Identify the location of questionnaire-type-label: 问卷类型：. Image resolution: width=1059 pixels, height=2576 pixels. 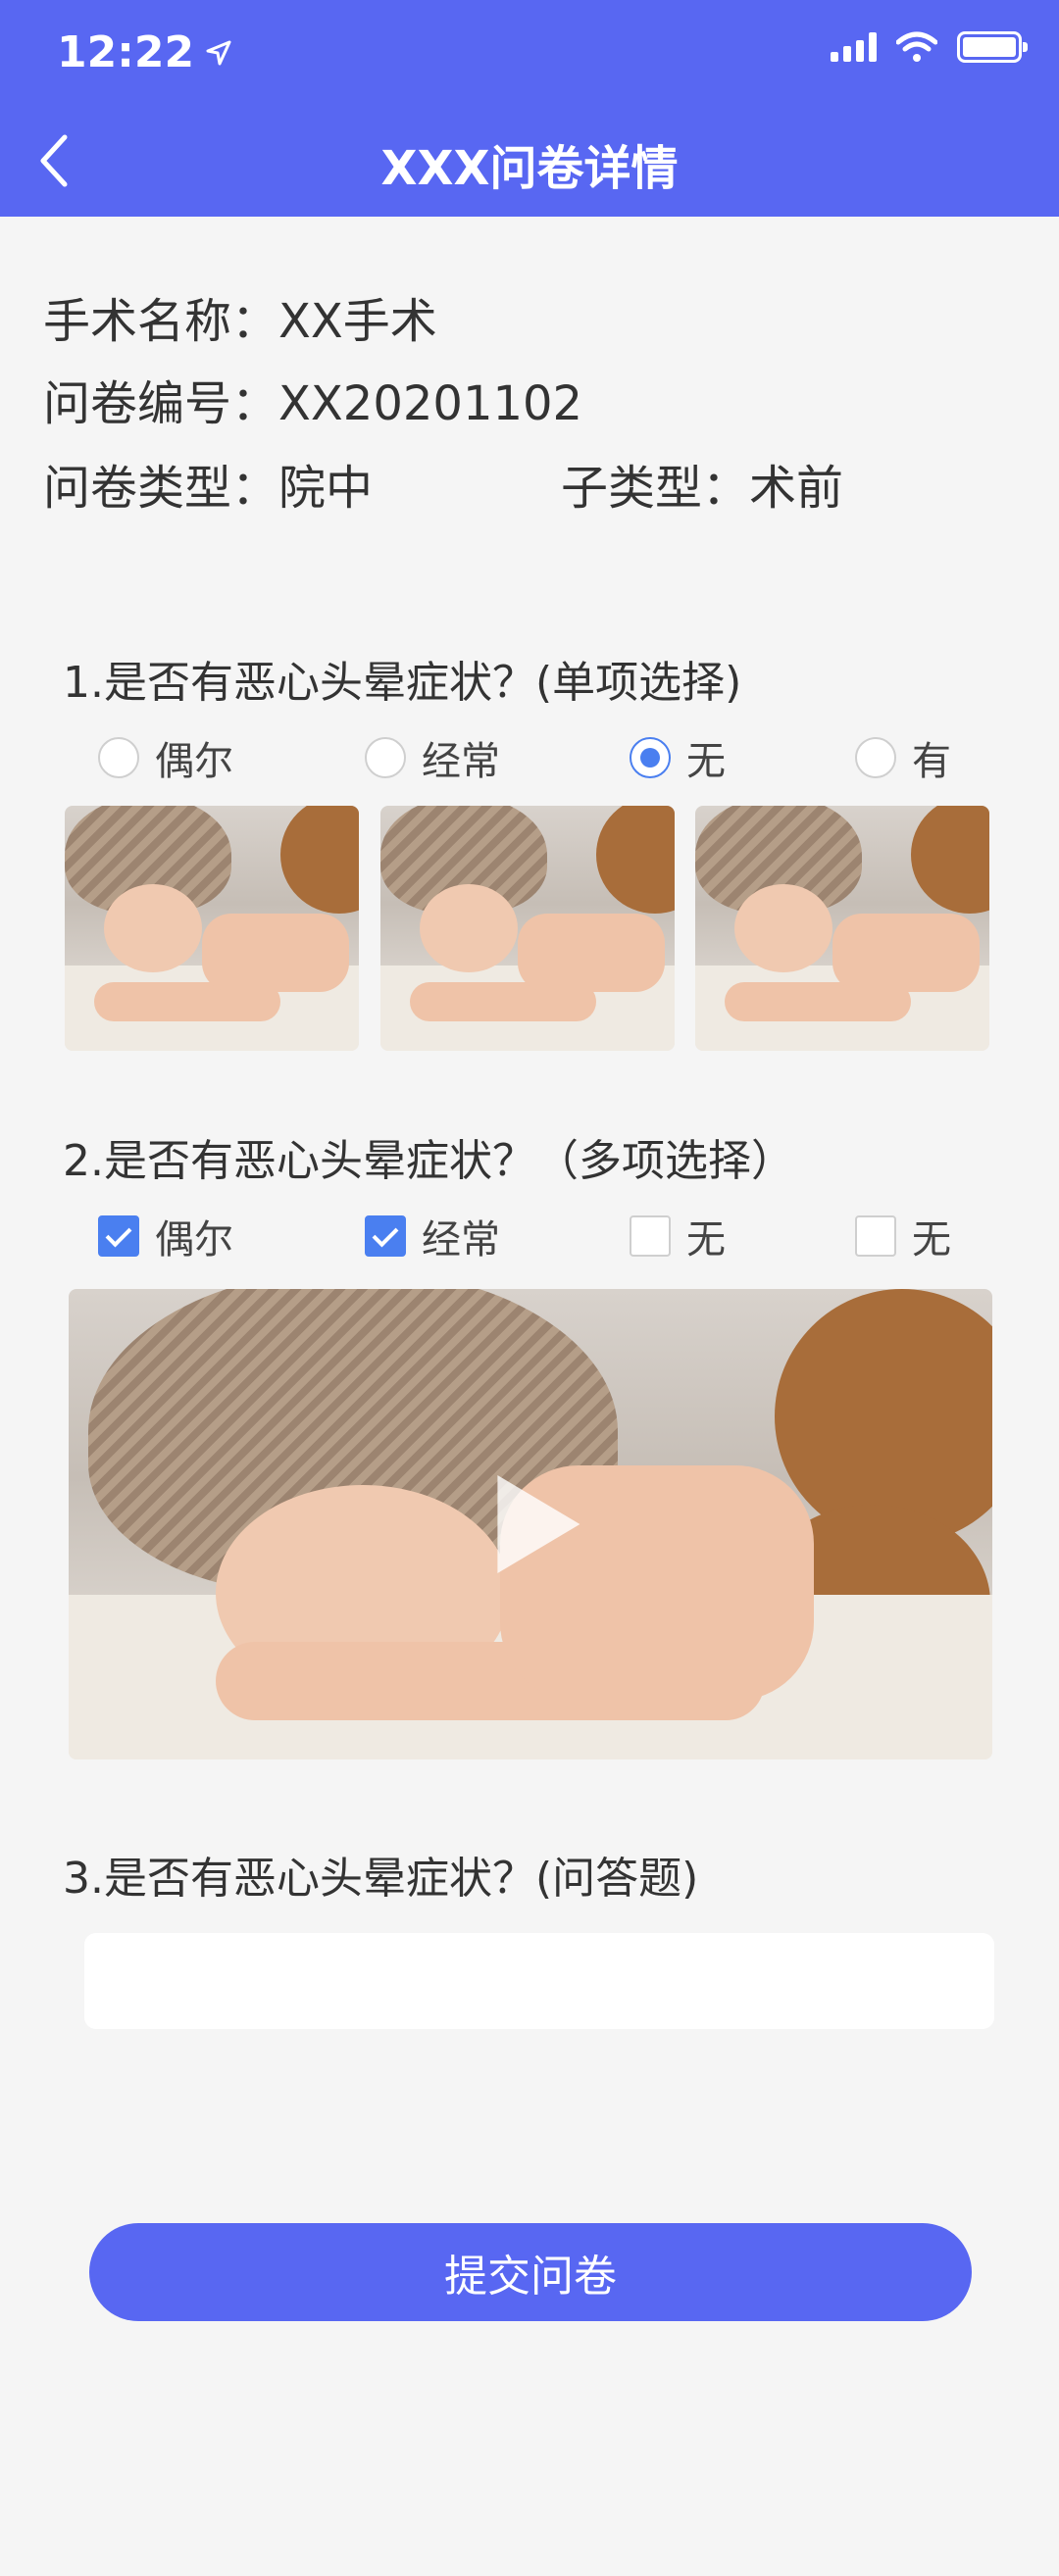
(161, 488).